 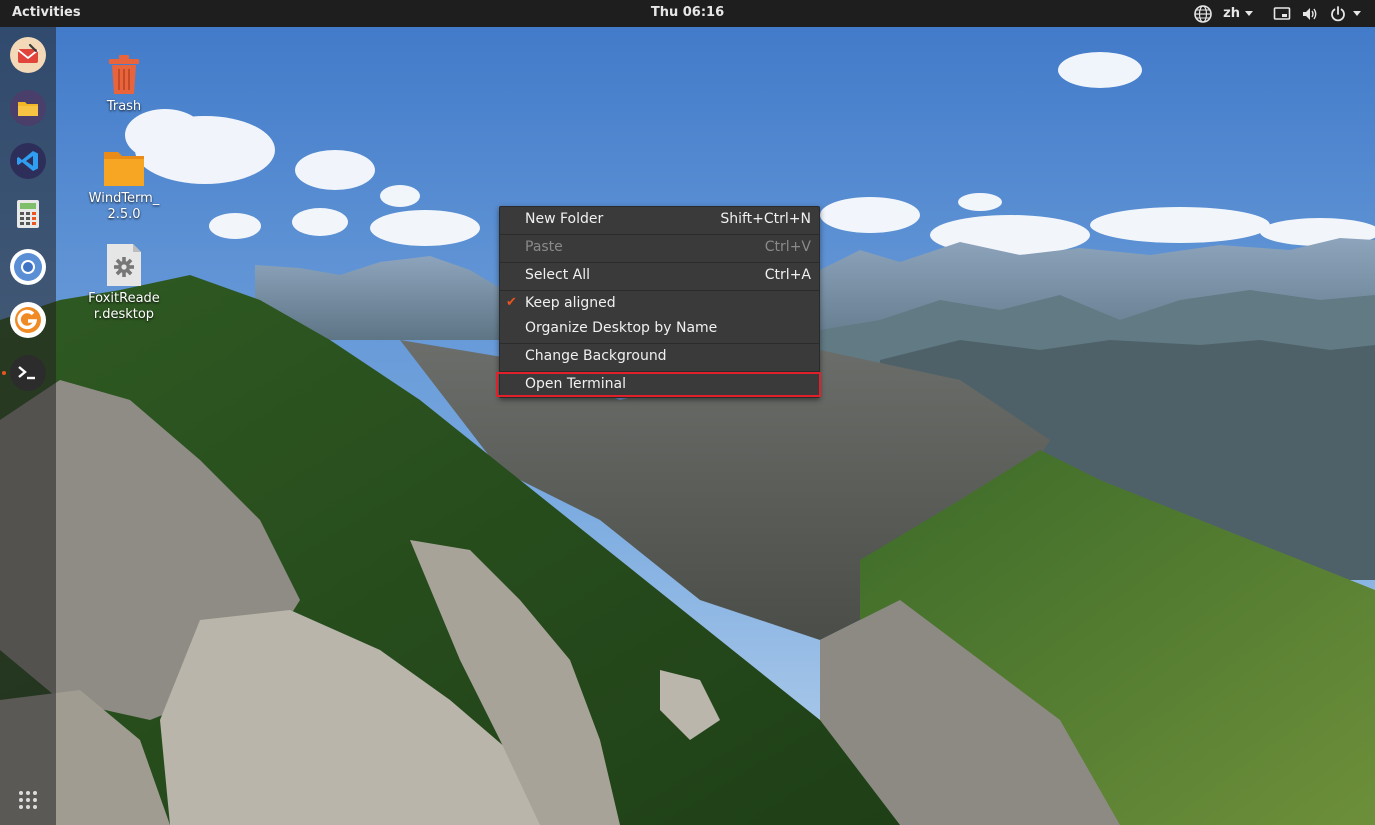 I want to click on menu-item-organize-by-name: Organize Desktop by Name, so click(x=659, y=329).